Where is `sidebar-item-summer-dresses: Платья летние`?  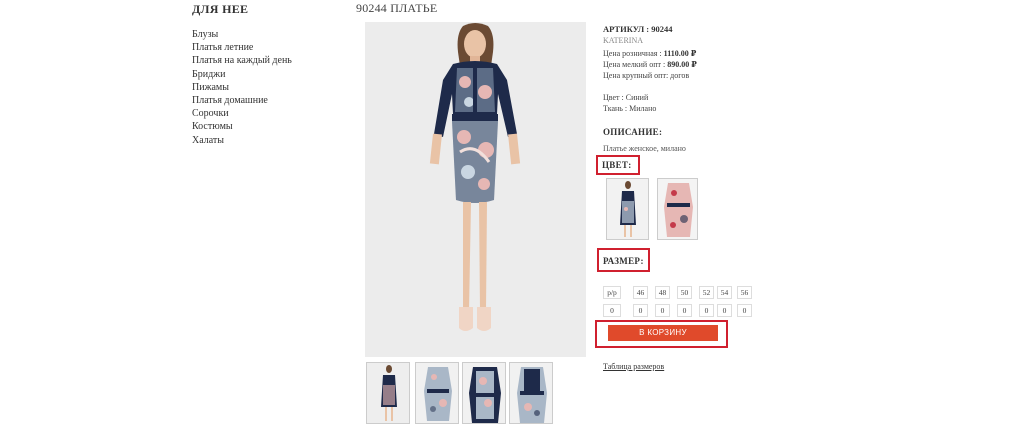 sidebar-item-summer-dresses: Платья летние is located at coordinates (242, 47).